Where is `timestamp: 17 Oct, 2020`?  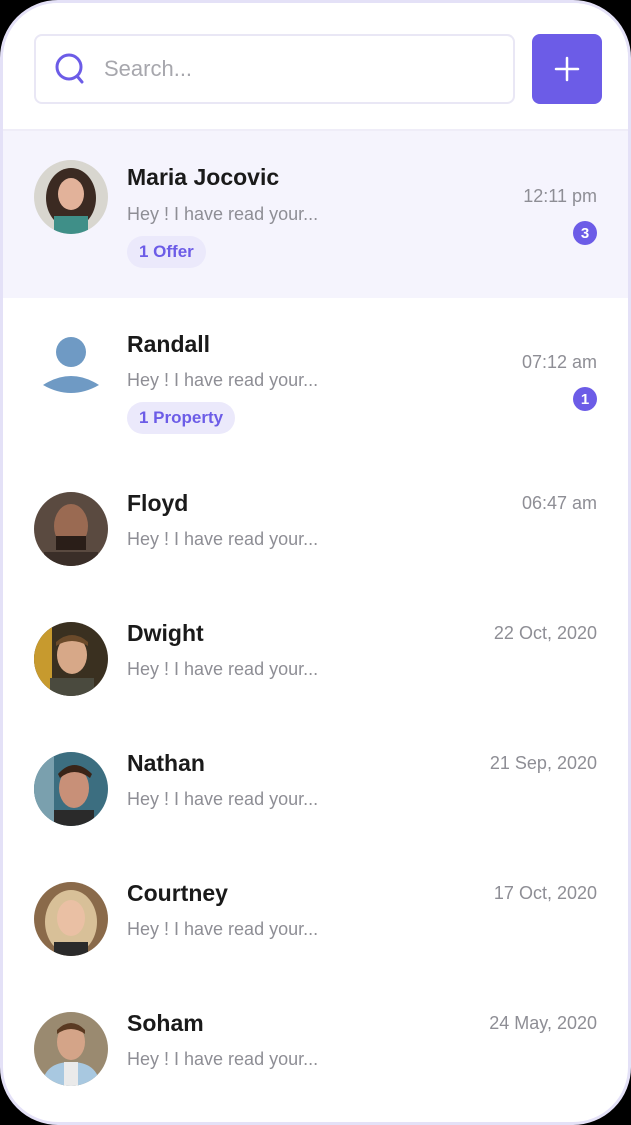
timestamp: 17 Oct, 2020 is located at coordinates (545, 893).